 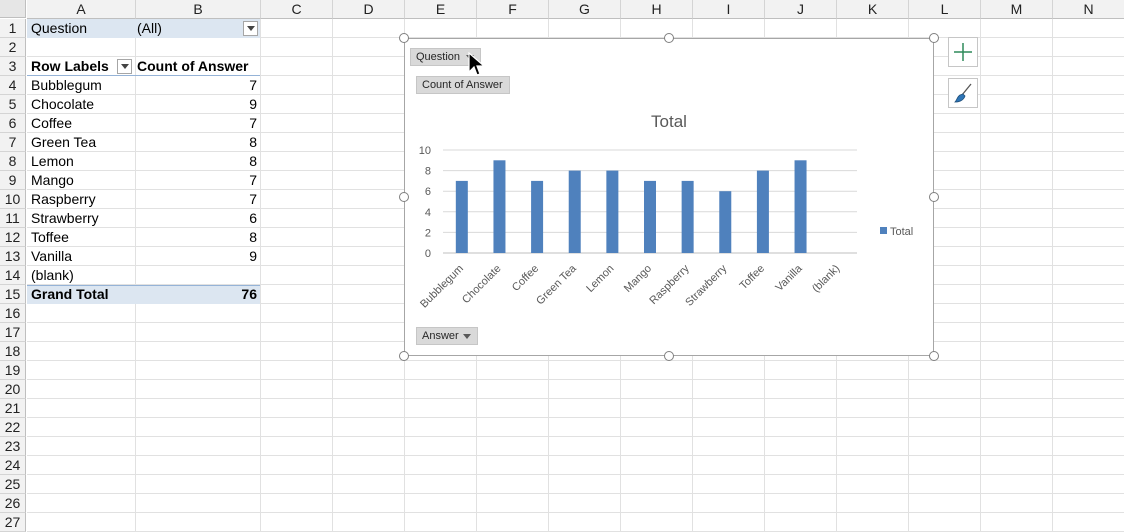 What do you see at coordinates (51, 256) in the screenshot?
I see `pivot-row-label: Vanilla` at bounding box center [51, 256].